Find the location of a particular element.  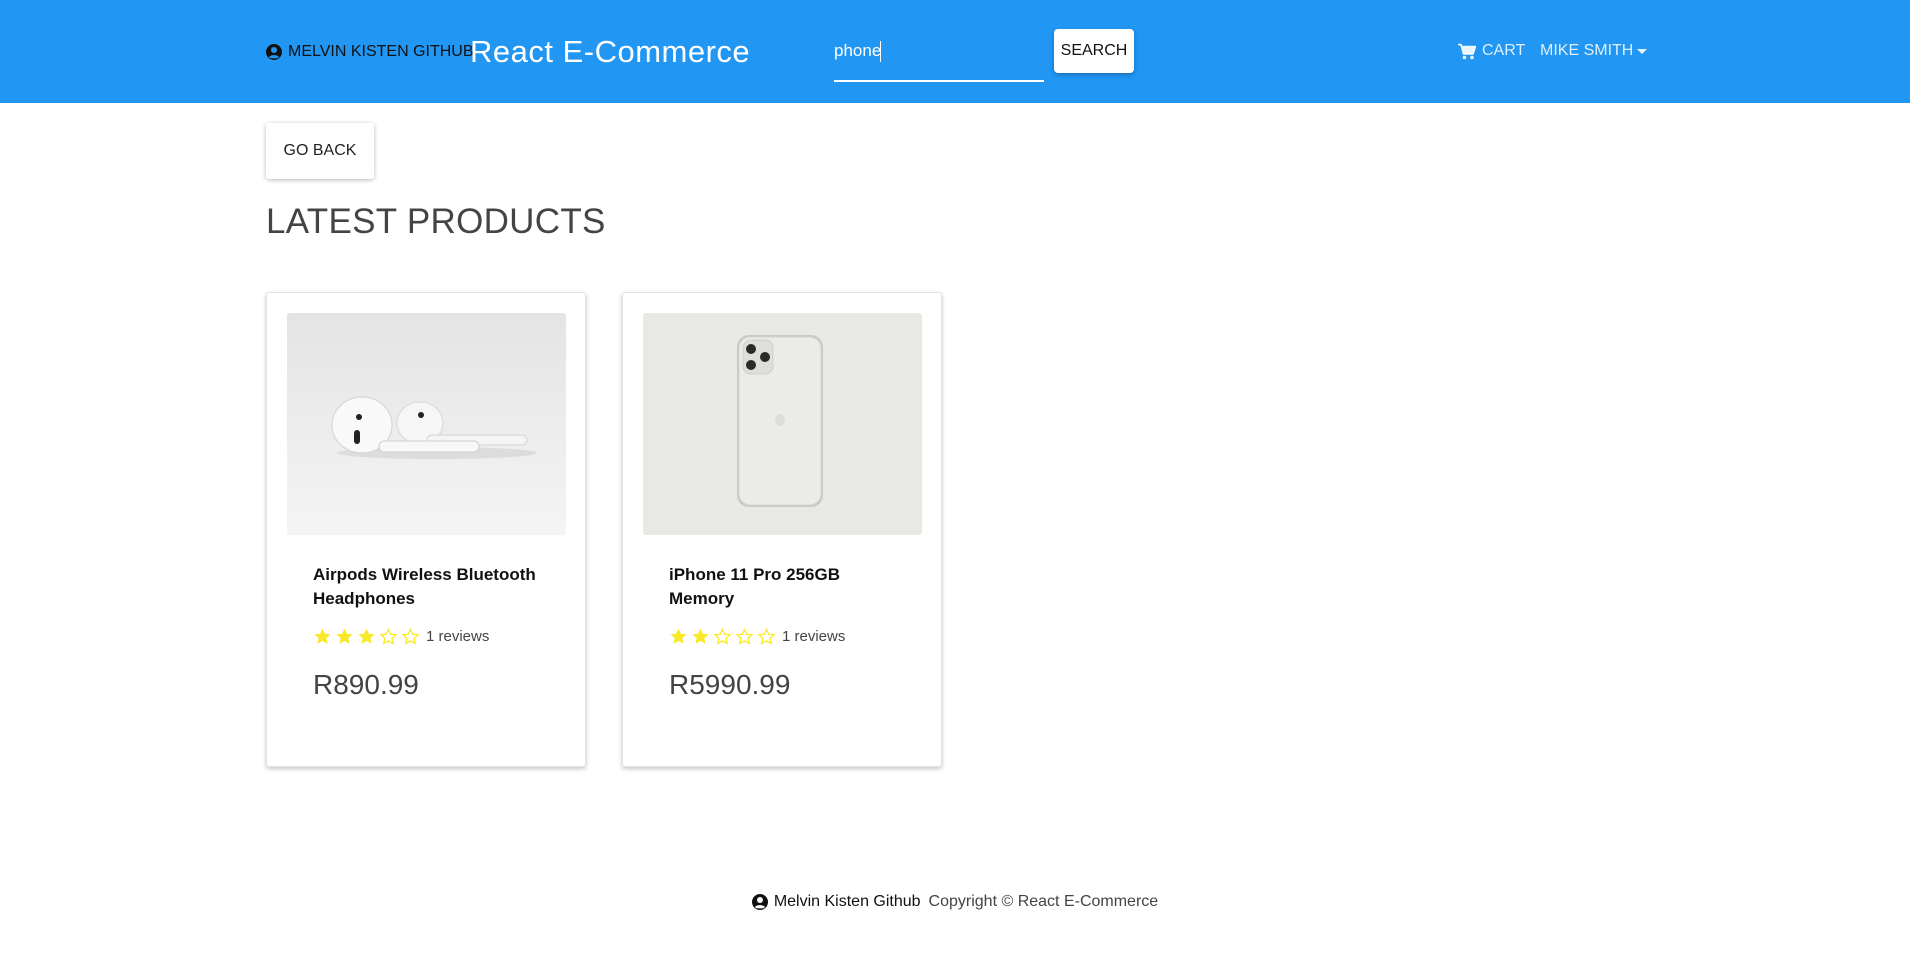

airpods-image is located at coordinates (426, 424).